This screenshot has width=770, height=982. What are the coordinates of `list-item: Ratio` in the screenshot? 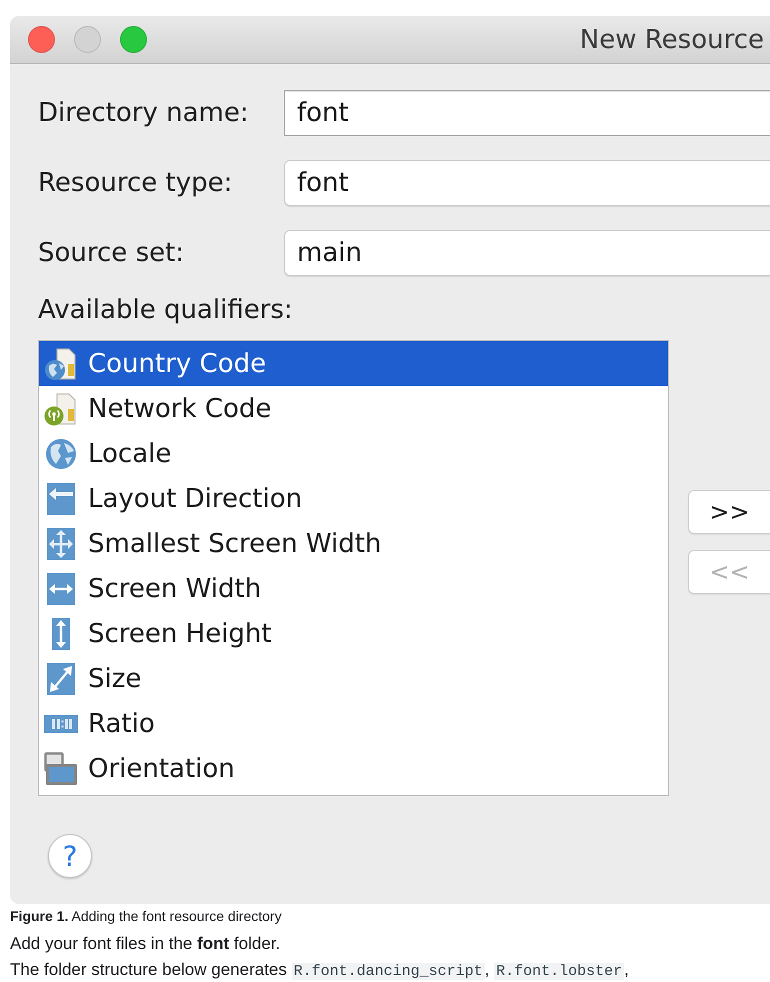 It's located at (353, 723).